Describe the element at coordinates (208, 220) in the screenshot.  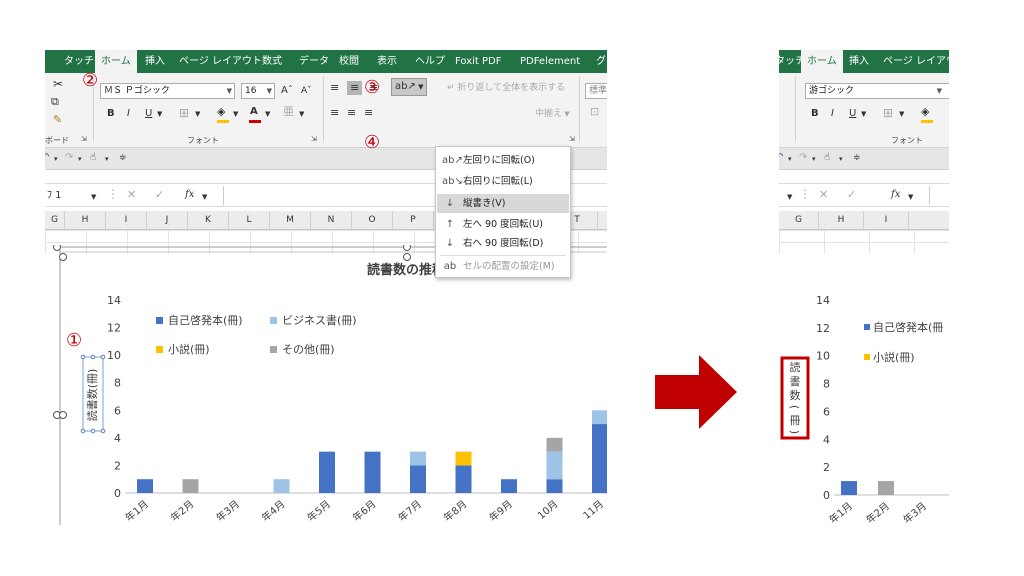
I see `column-header: K` at that location.